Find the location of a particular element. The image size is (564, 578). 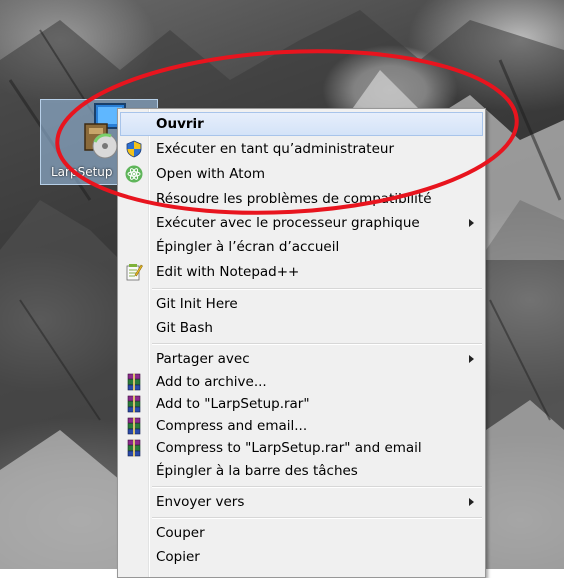

desktop-icon-label: LarpSetup is located at coordinates (82, 172).